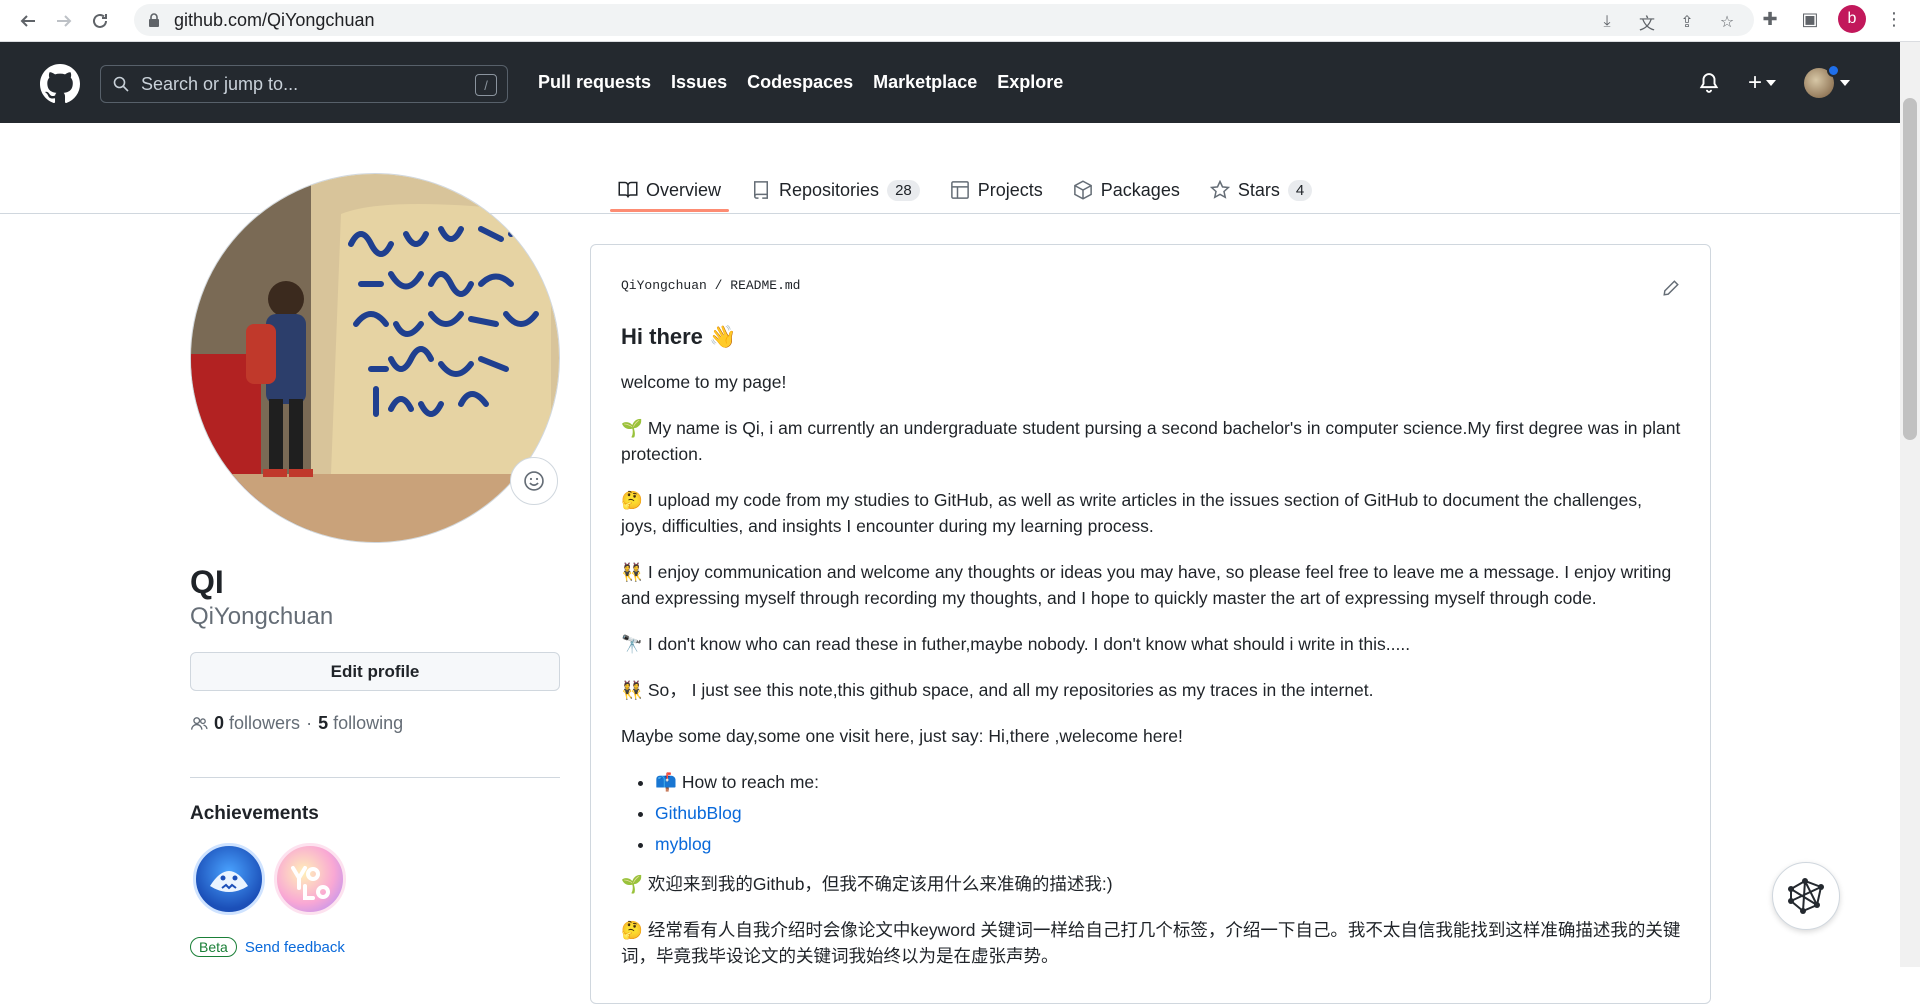  I want to click on tab-repositories: Repositories 28, so click(835, 190).